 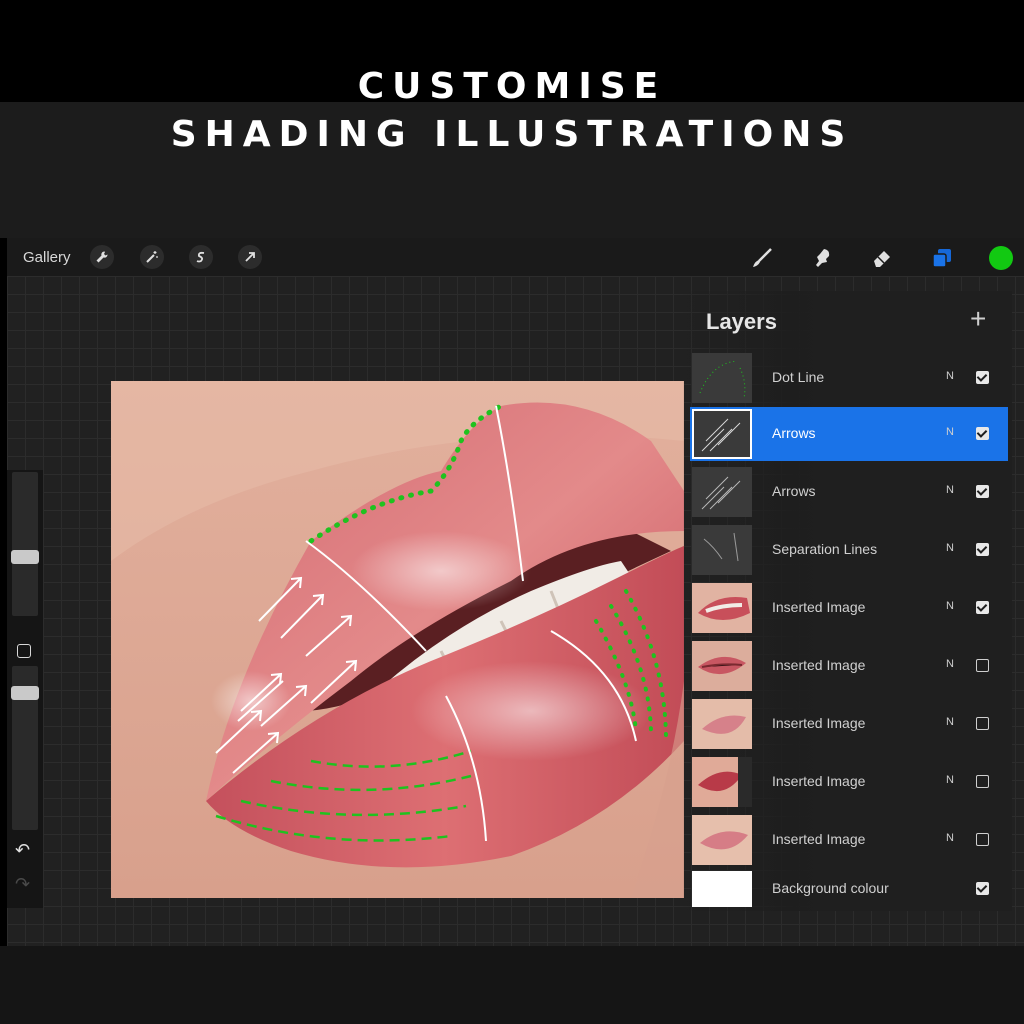 What do you see at coordinates (849, 378) in the screenshot?
I see `layer-row: Dot Line N` at bounding box center [849, 378].